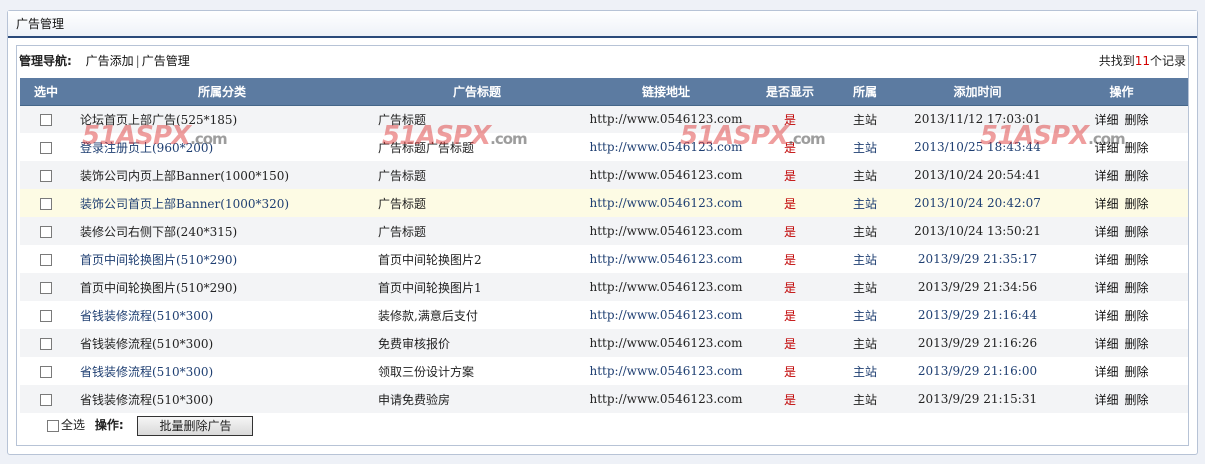 The width and height of the screenshot is (1205, 464). What do you see at coordinates (977, 175) in the screenshot?
I see `row-time: 2013/10/24 20:54:41` at bounding box center [977, 175].